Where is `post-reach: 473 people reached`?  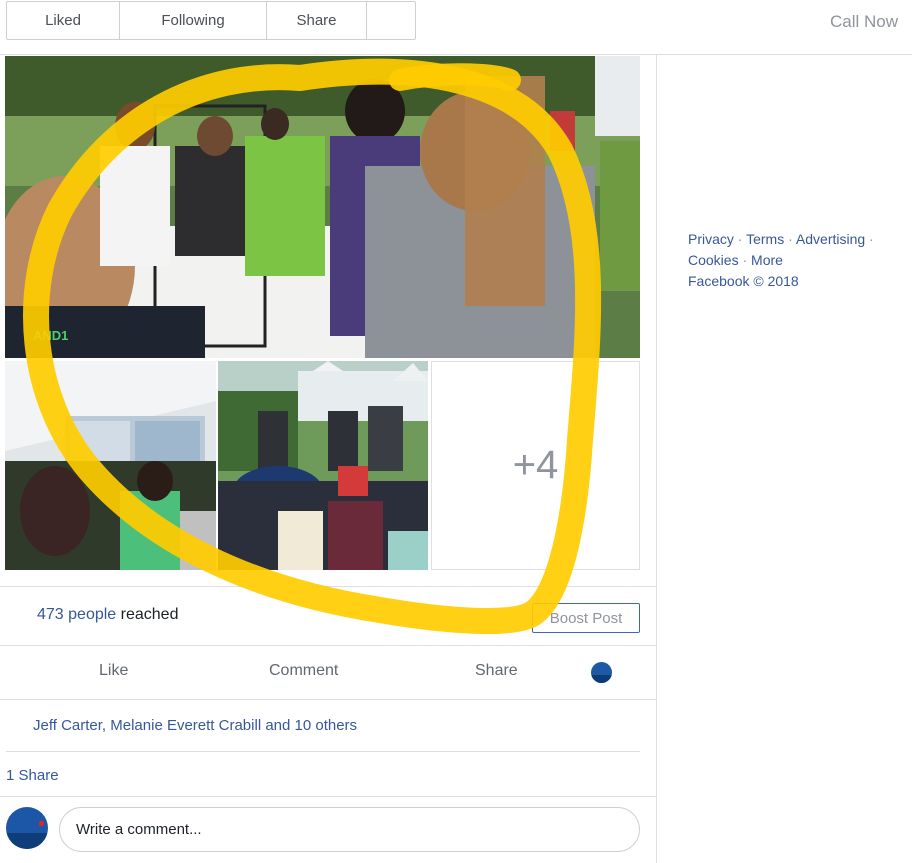 post-reach: 473 people reached is located at coordinates (107, 615).